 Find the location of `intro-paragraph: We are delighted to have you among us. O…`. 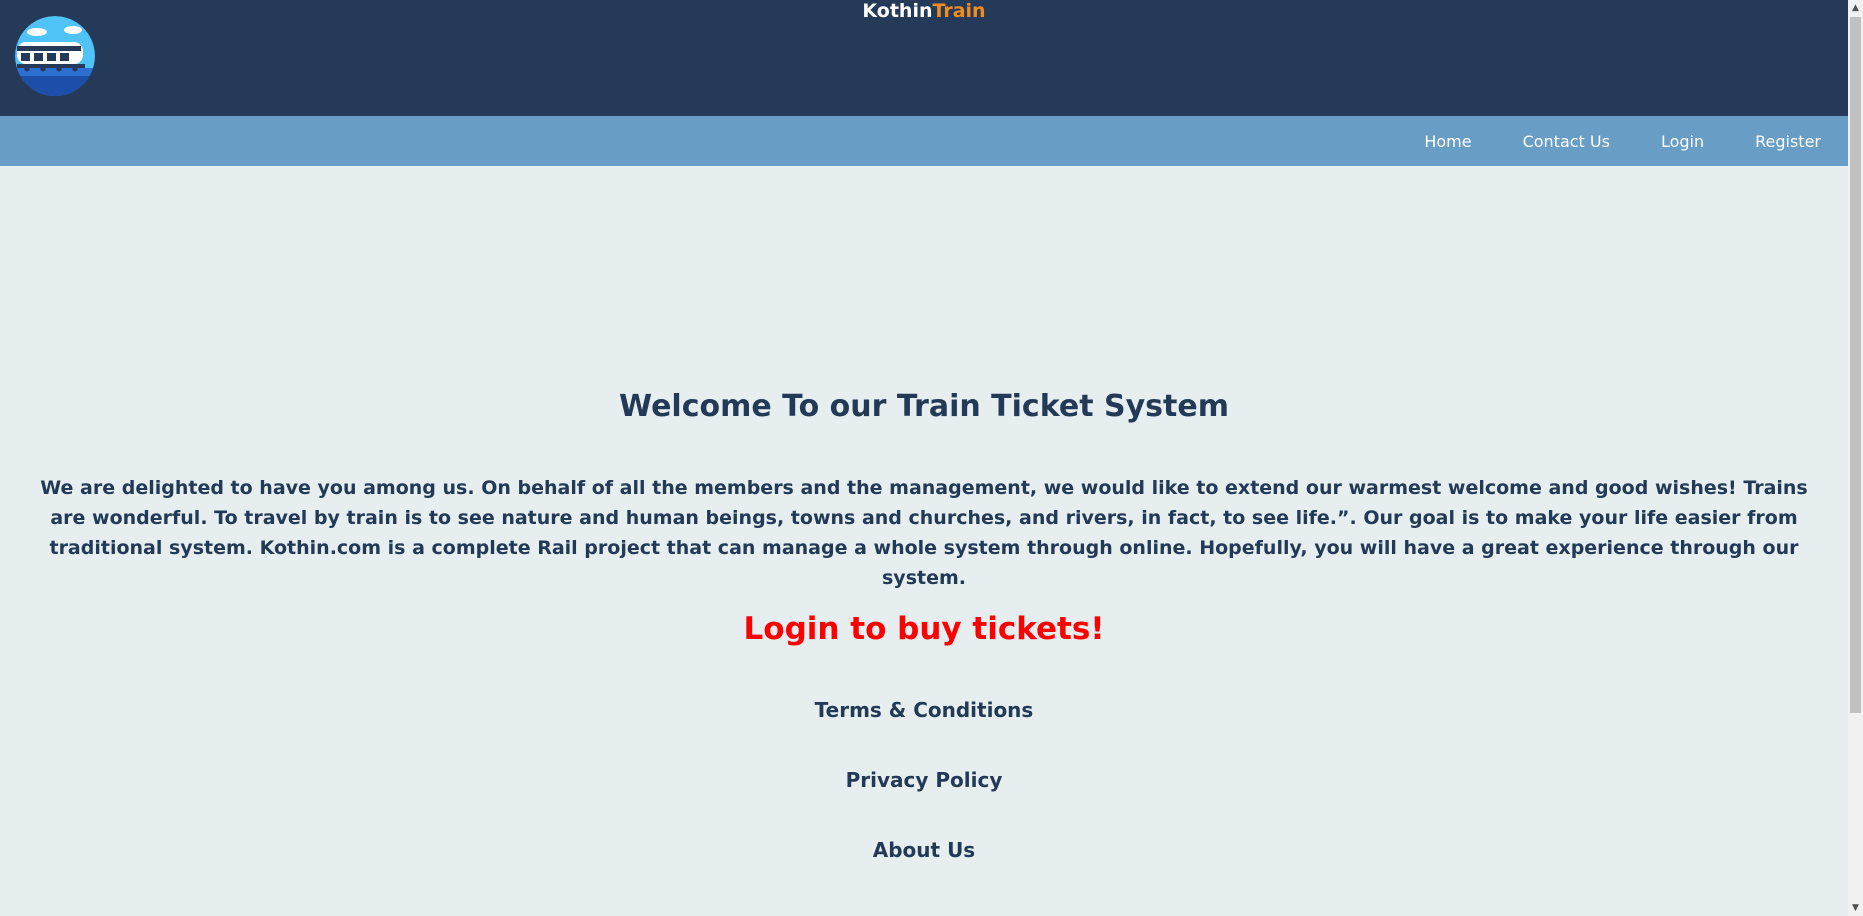

intro-paragraph: We are delighted to have you among us. O… is located at coordinates (924, 533).